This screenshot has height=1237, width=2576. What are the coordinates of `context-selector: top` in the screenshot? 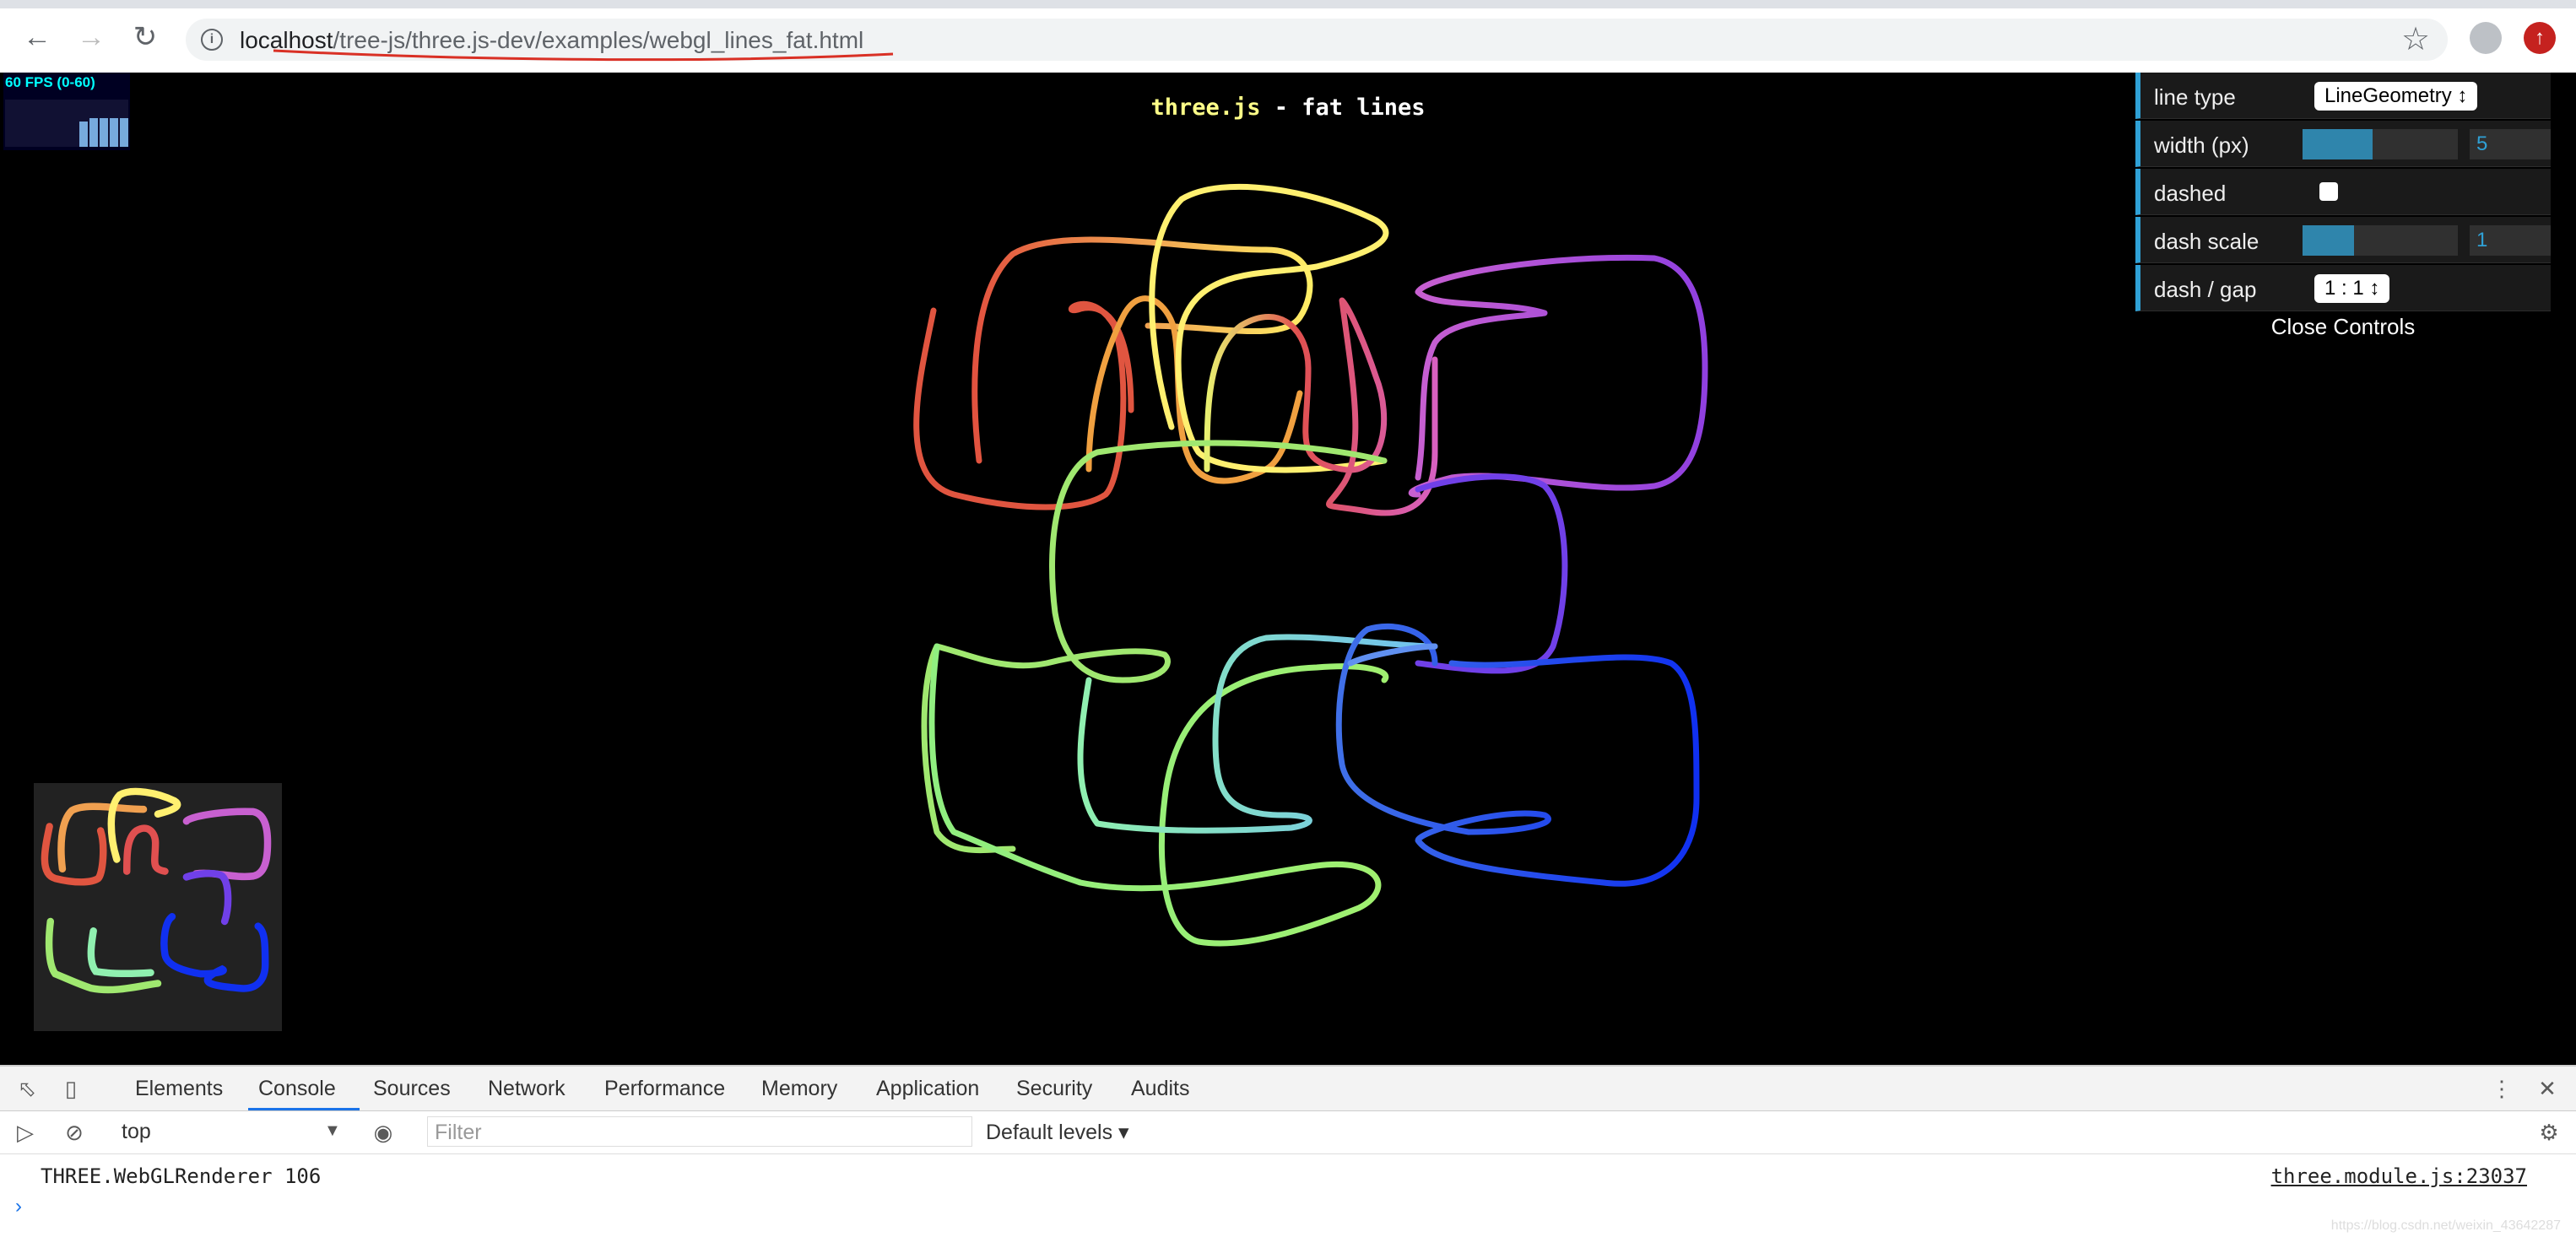 It's located at (136, 1132).